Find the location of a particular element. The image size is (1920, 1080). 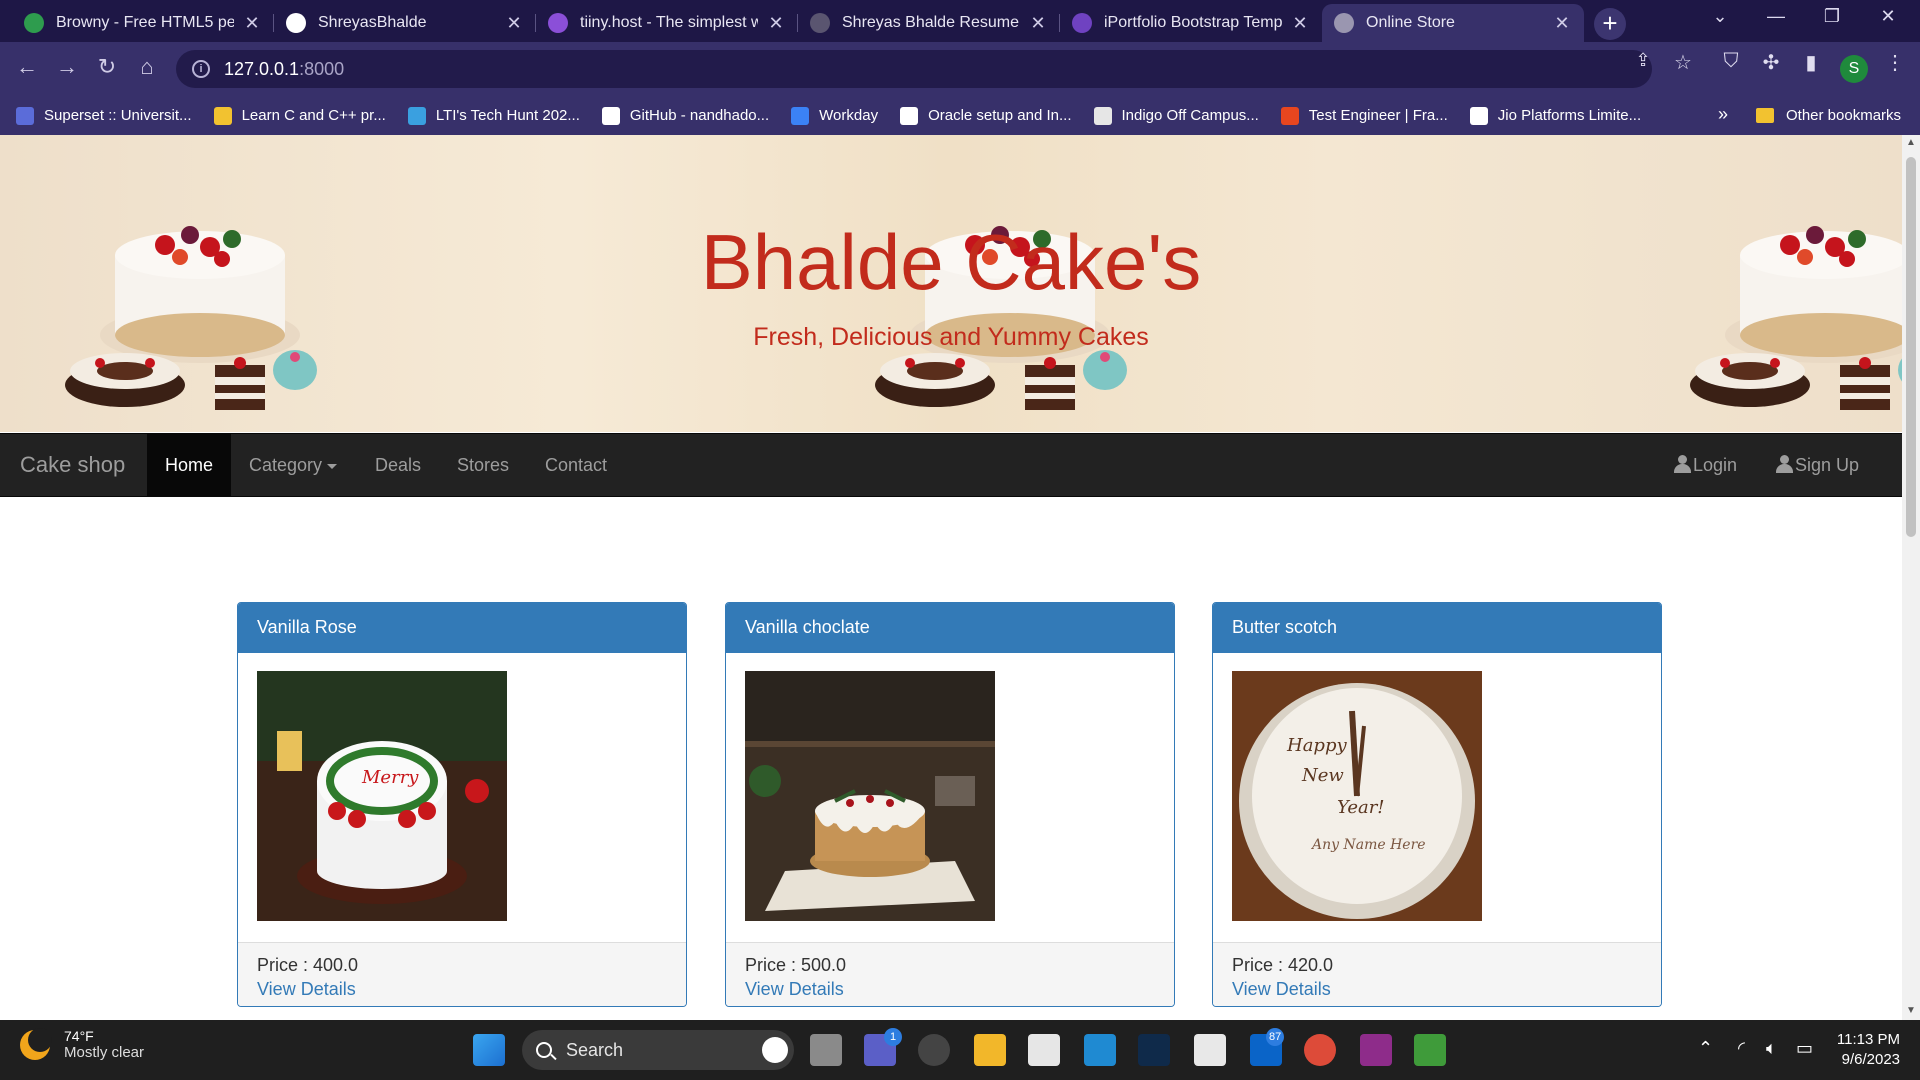

signup-link: Sign Up is located at coordinates (1817, 465).